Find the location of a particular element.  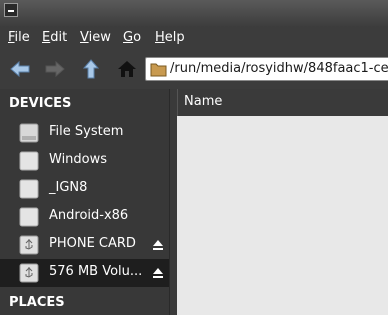

sidebar-item-android-x86: Android-x86 is located at coordinates (84, 217).